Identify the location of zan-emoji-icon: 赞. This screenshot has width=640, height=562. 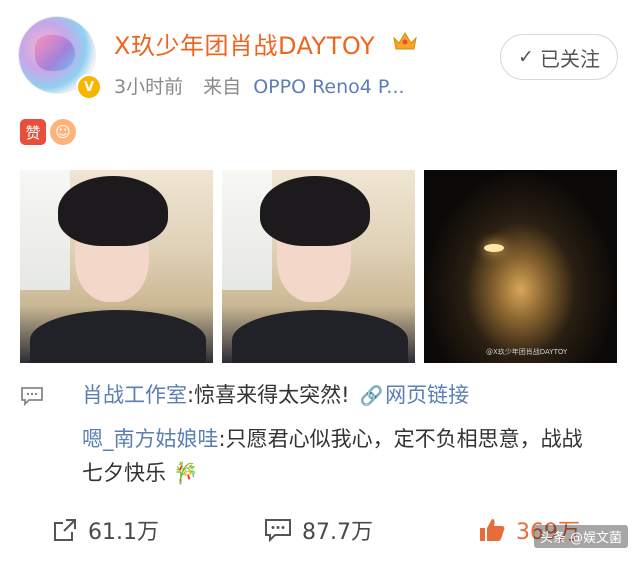
(33, 132).